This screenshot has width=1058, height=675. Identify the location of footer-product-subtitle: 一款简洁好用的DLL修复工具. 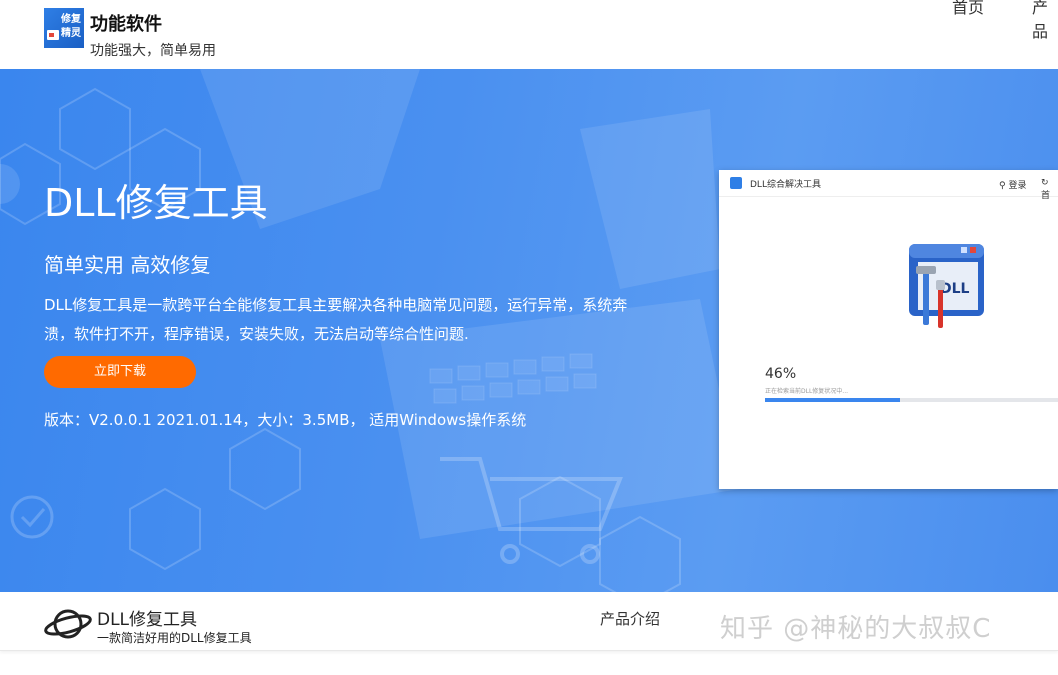
(174, 638).